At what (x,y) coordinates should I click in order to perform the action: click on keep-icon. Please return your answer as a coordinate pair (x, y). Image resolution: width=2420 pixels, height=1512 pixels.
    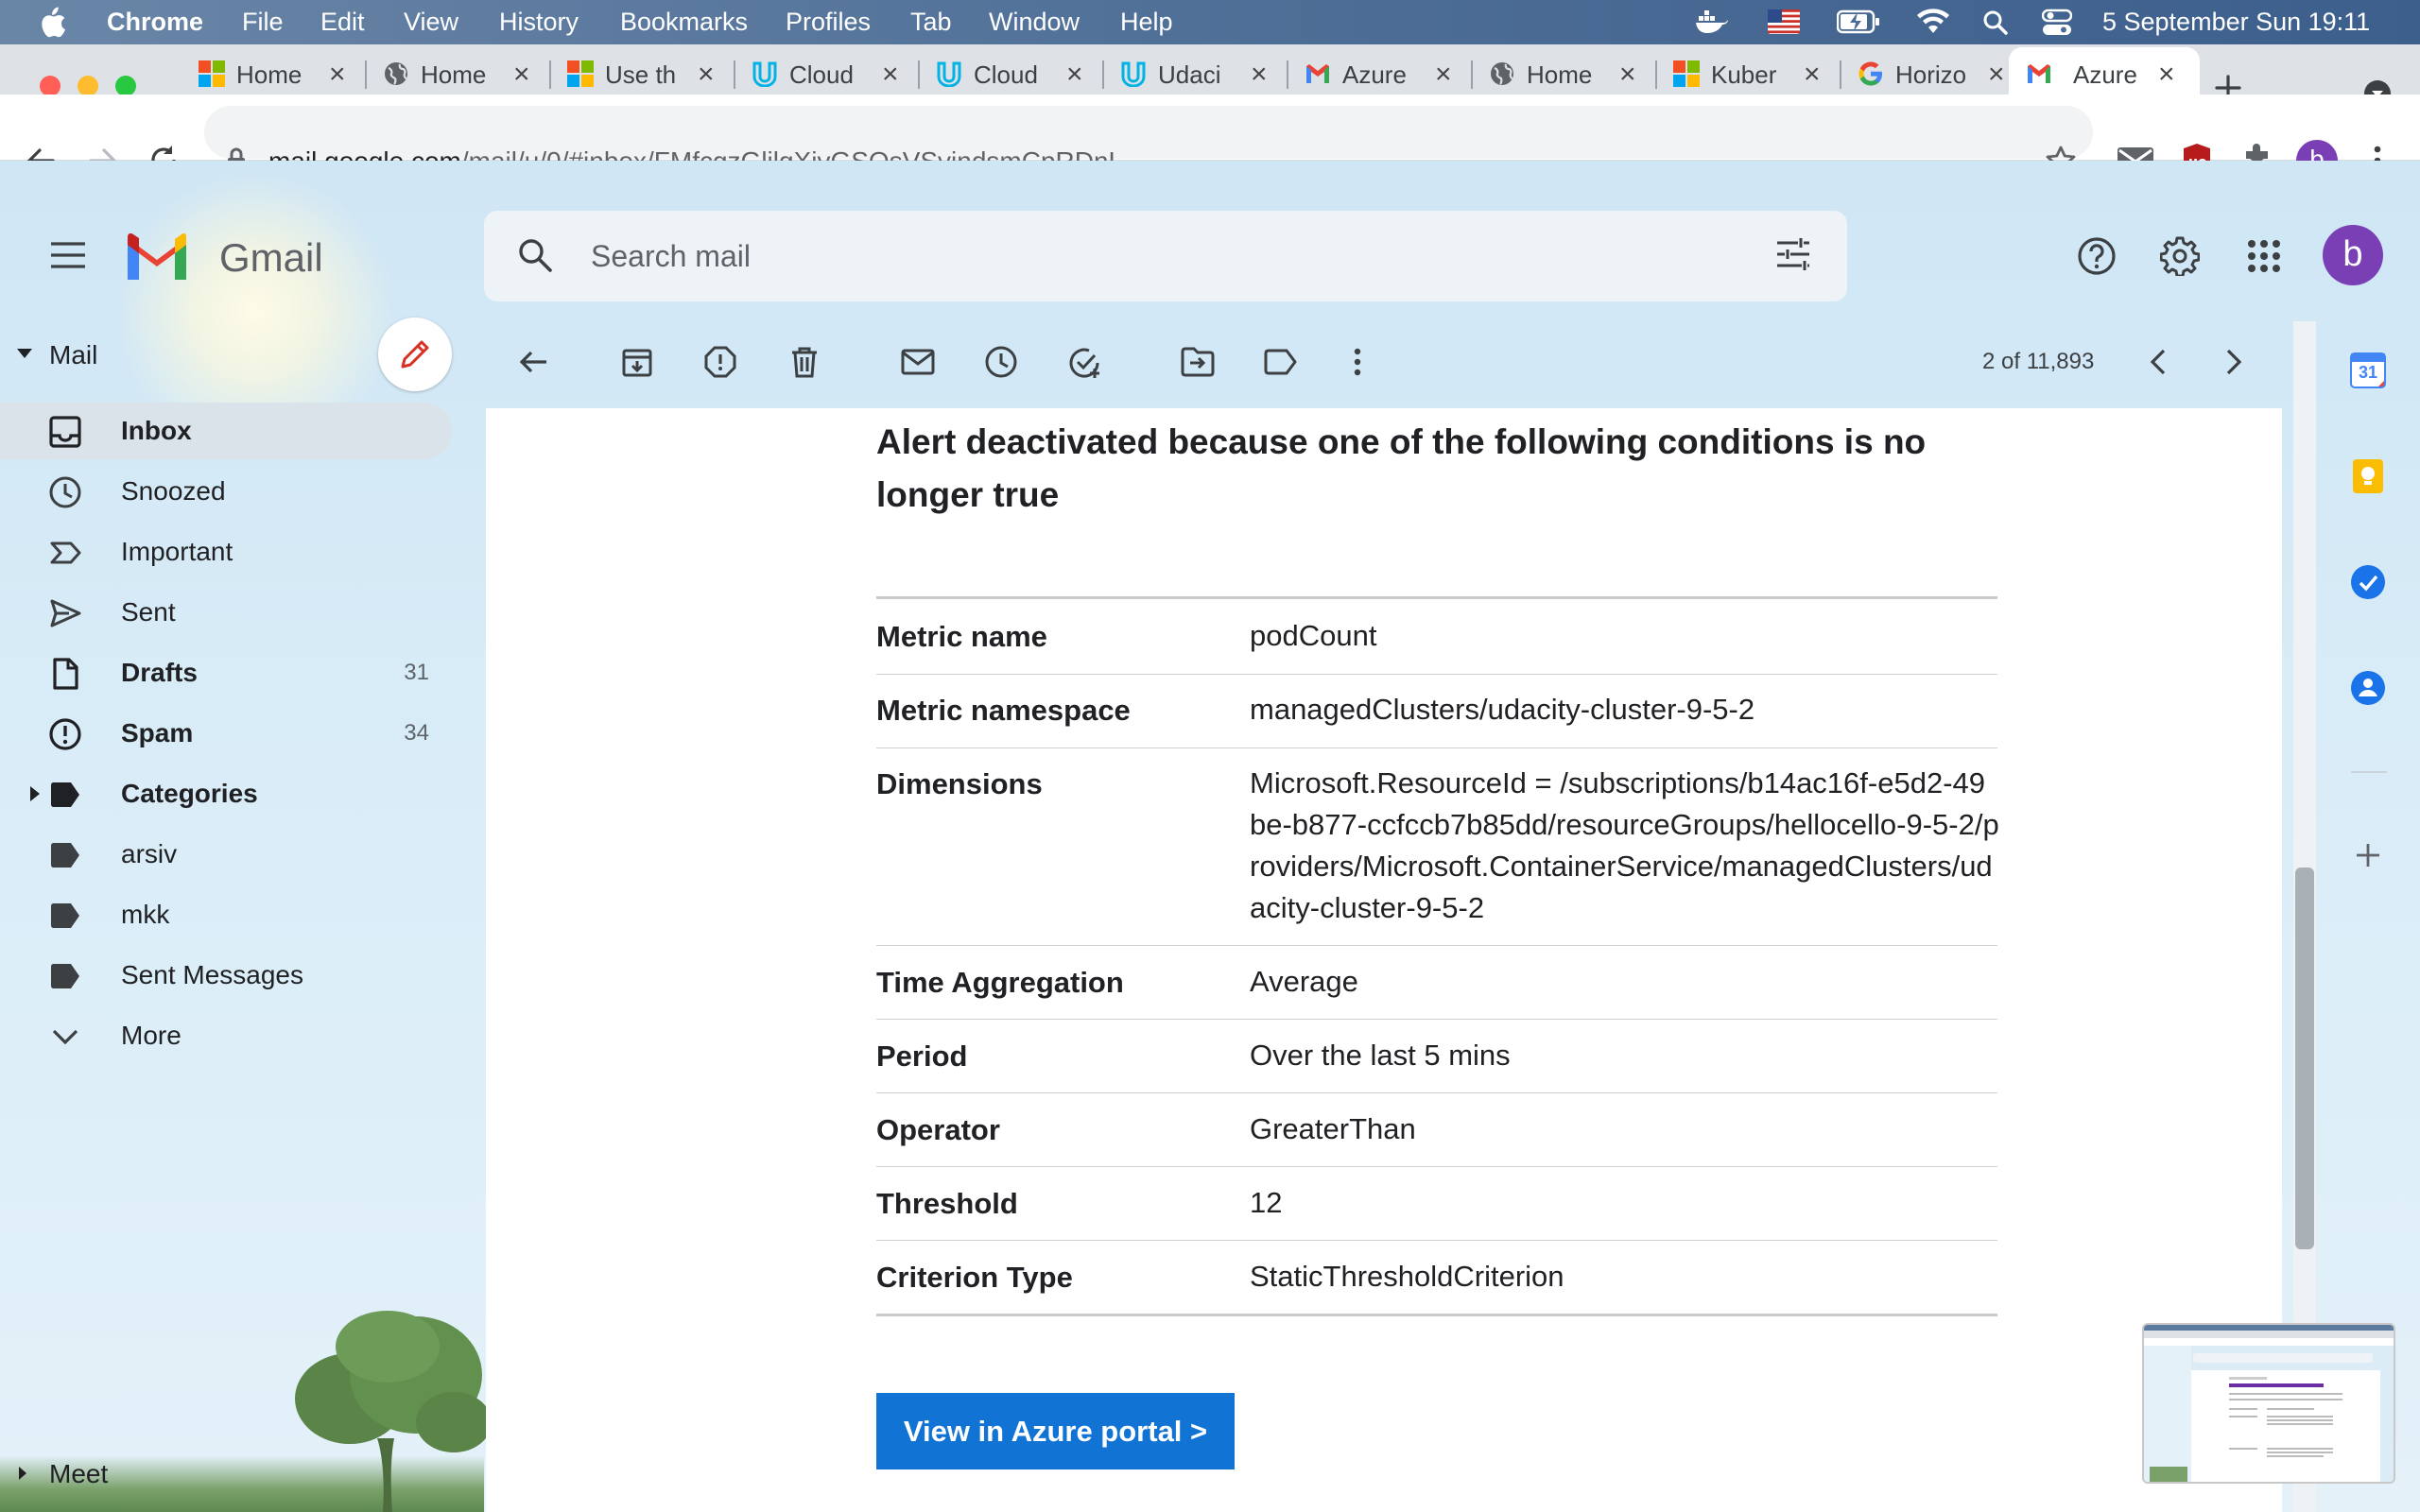
    Looking at the image, I should click on (2368, 476).